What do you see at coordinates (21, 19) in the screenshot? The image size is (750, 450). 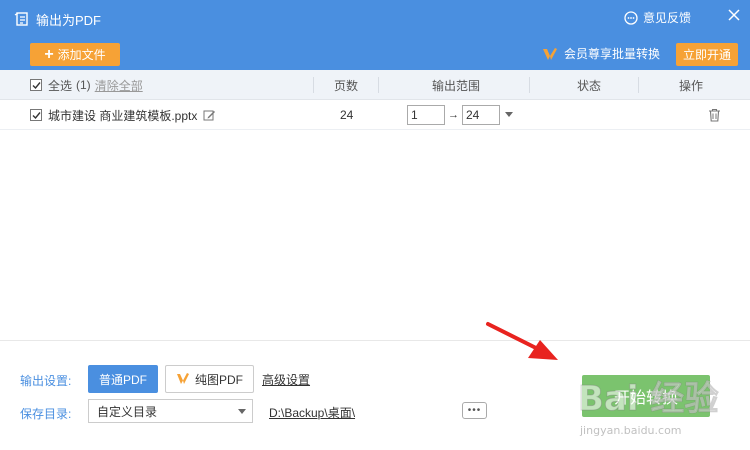 I see `pdf-export-icon` at bounding box center [21, 19].